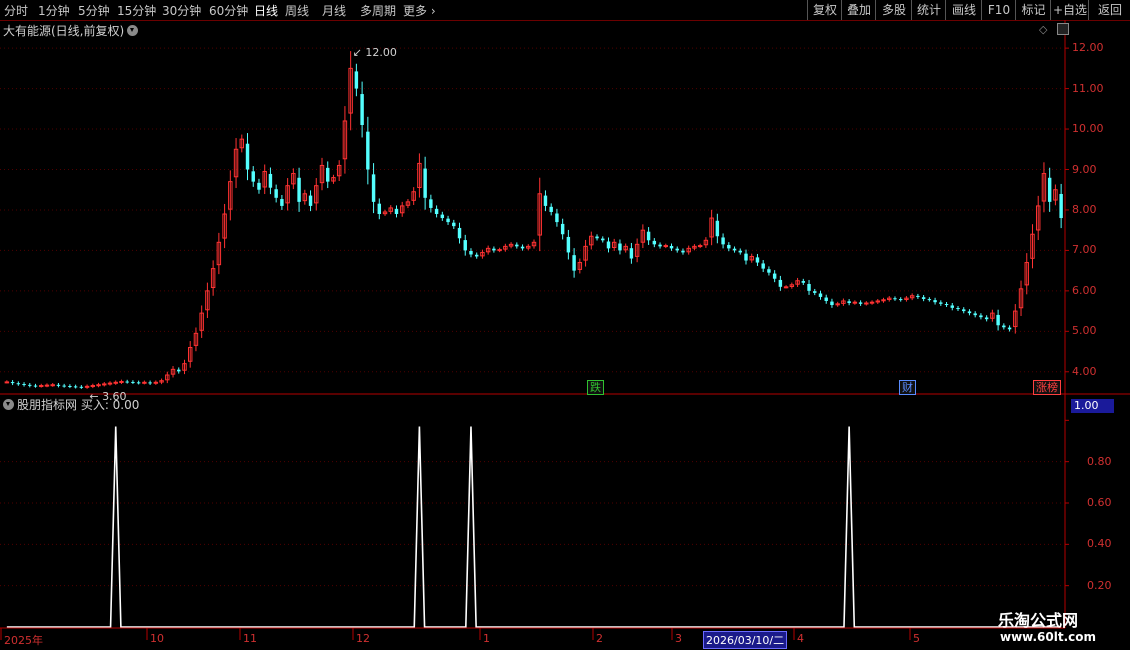 The height and width of the screenshot is (650, 1130). What do you see at coordinates (1084, 250) in the screenshot?
I see `y-tick-label: 7.00` at bounding box center [1084, 250].